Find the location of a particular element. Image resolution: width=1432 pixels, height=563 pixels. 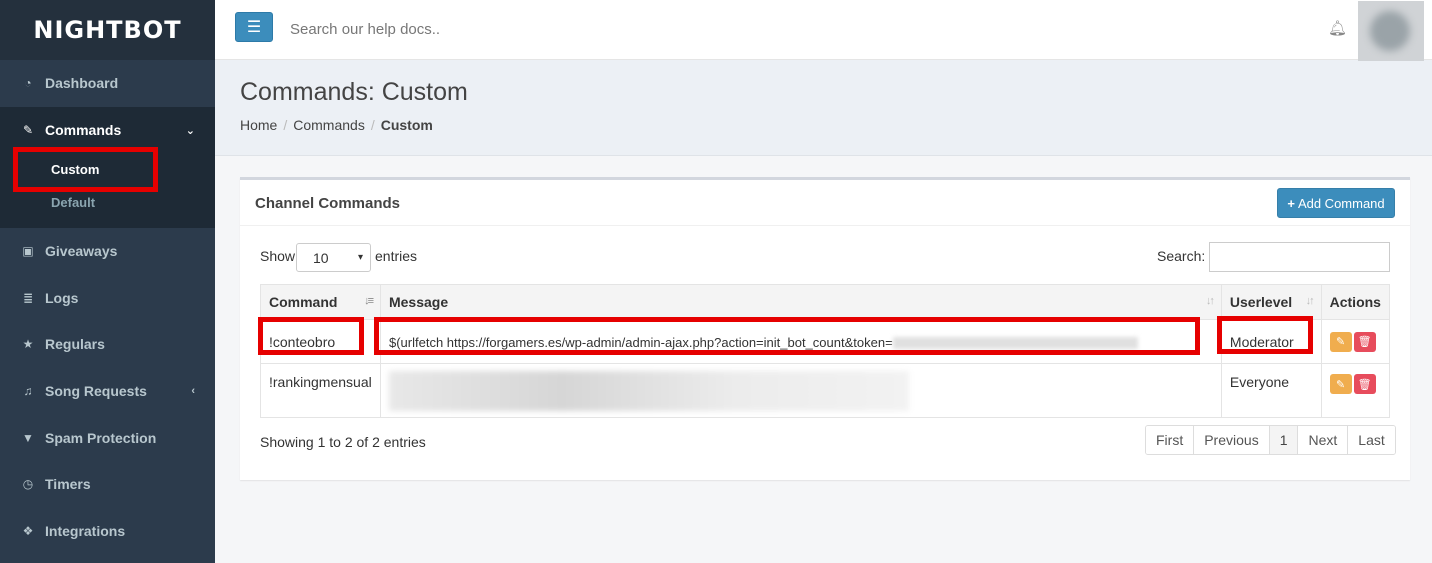

hamburger-icon: ☰ is located at coordinates (254, 27).